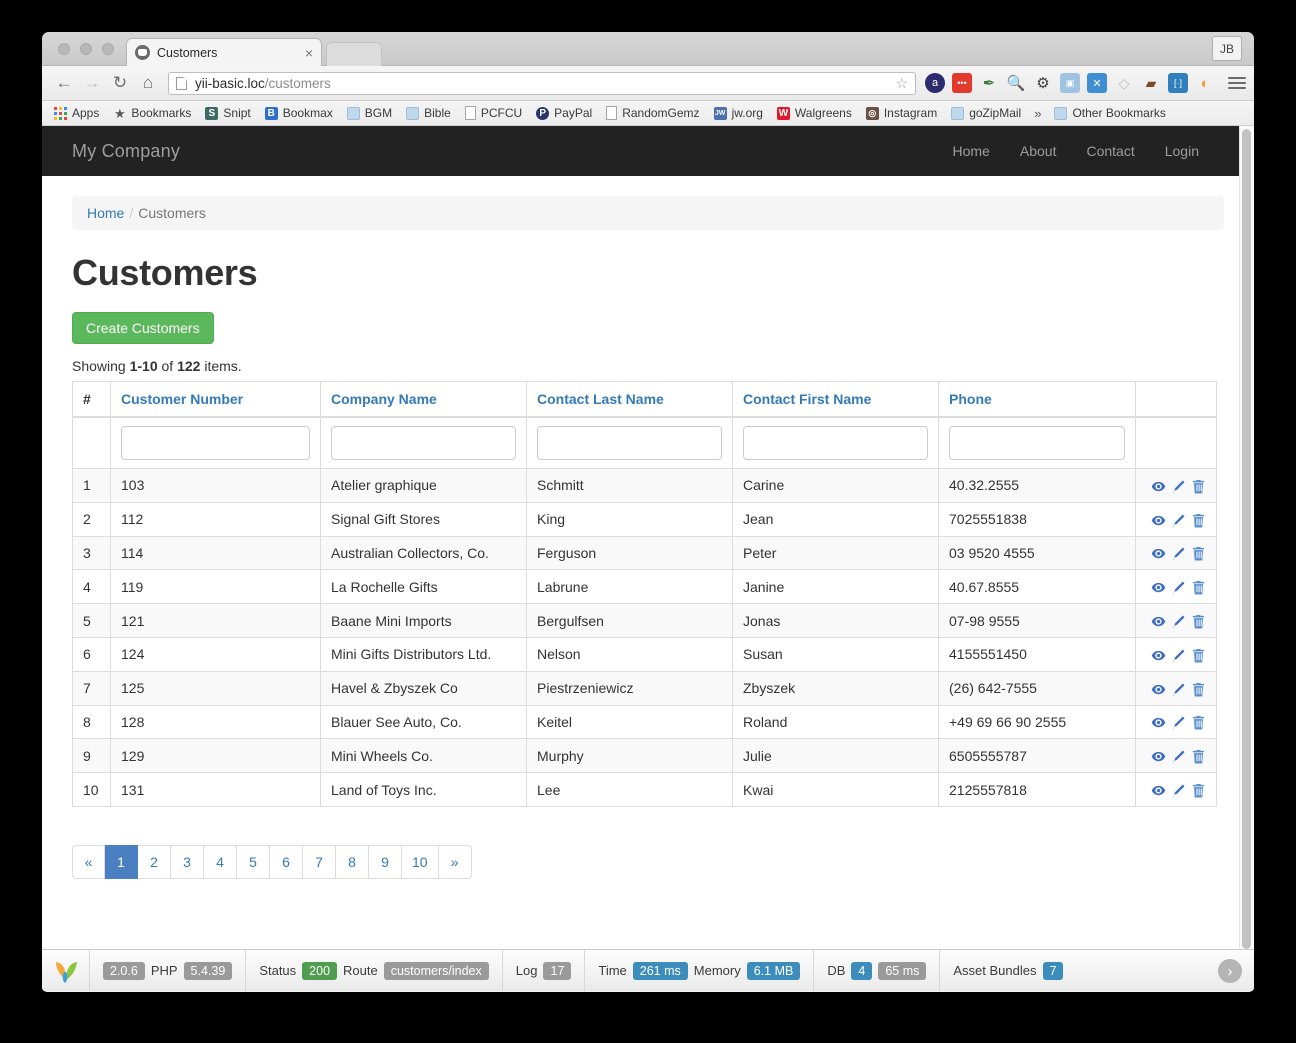 This screenshot has height=1043, width=1296. Describe the element at coordinates (152, 113) in the screenshot. I see `bookmark-bookmarks: ★ Bookmarks` at that location.